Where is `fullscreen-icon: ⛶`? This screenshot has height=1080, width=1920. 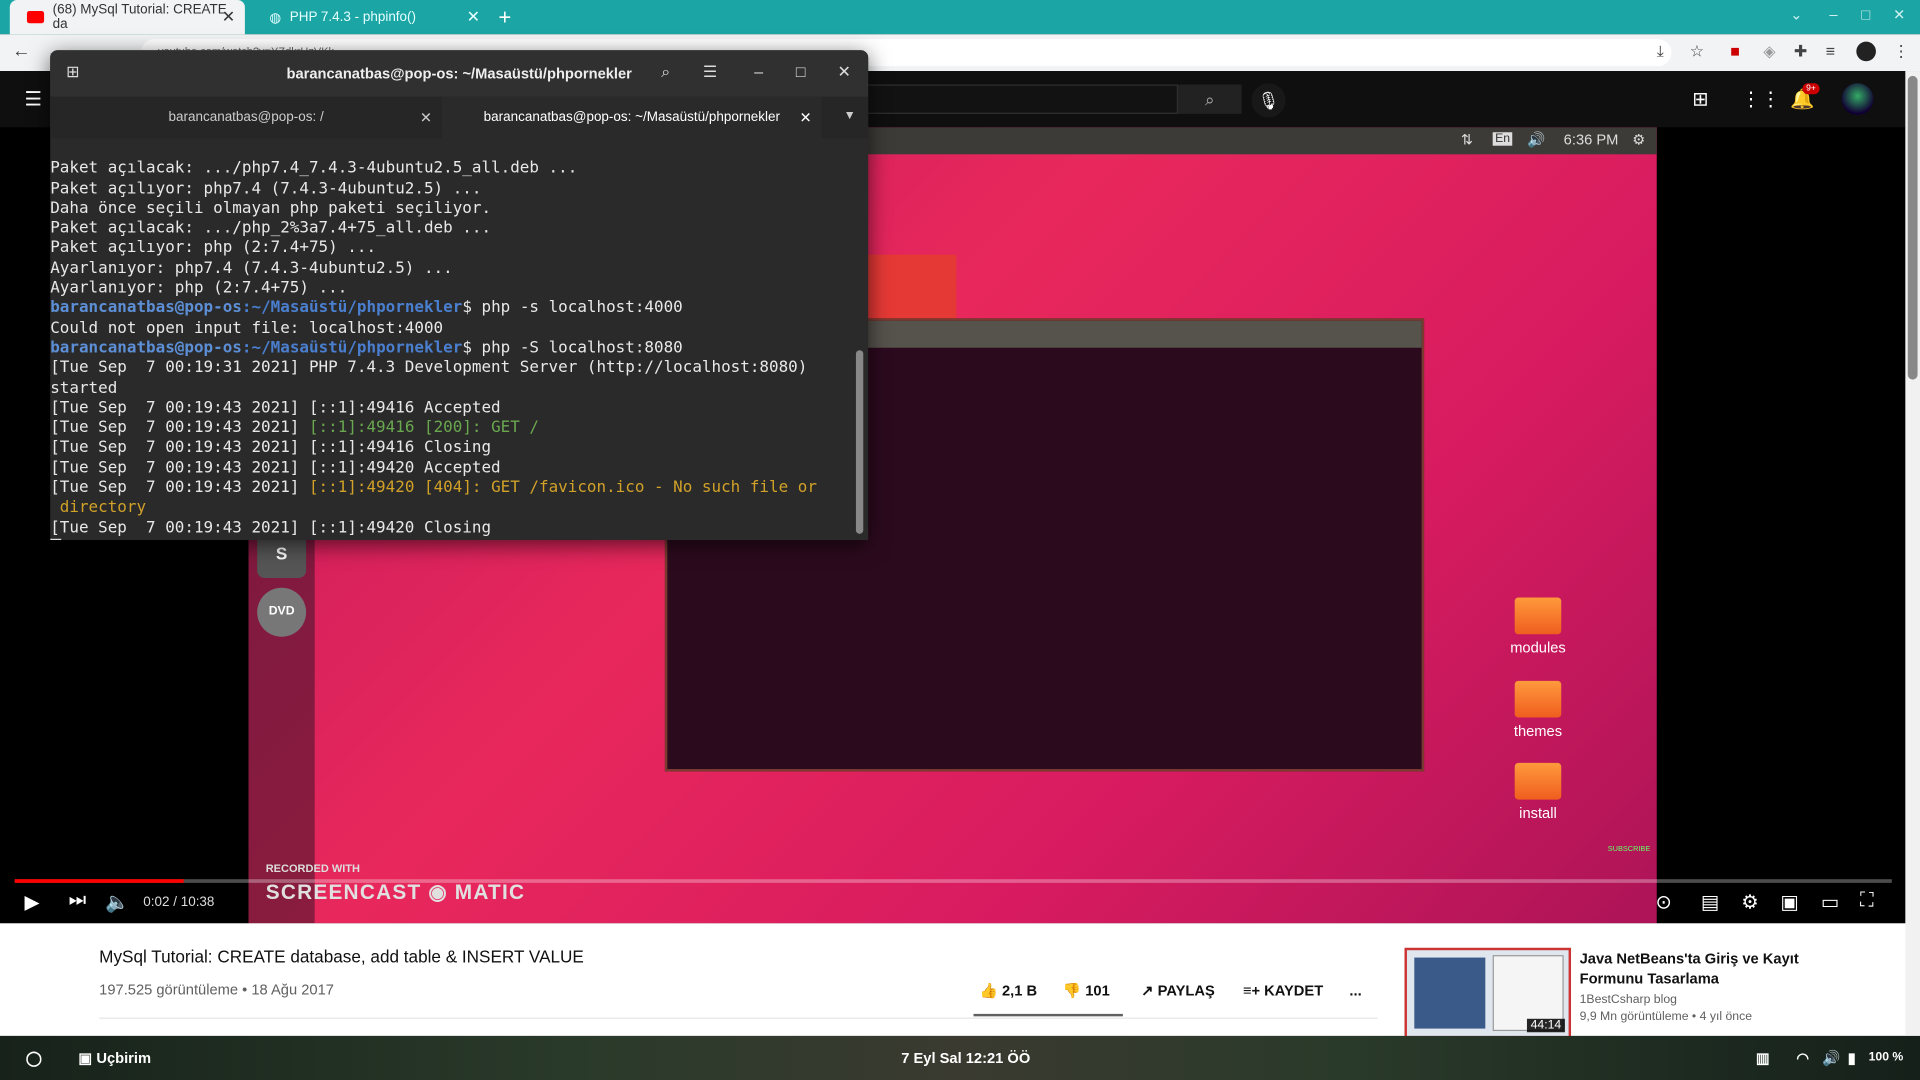
fullscreen-icon: ⛶ is located at coordinates (1867, 901).